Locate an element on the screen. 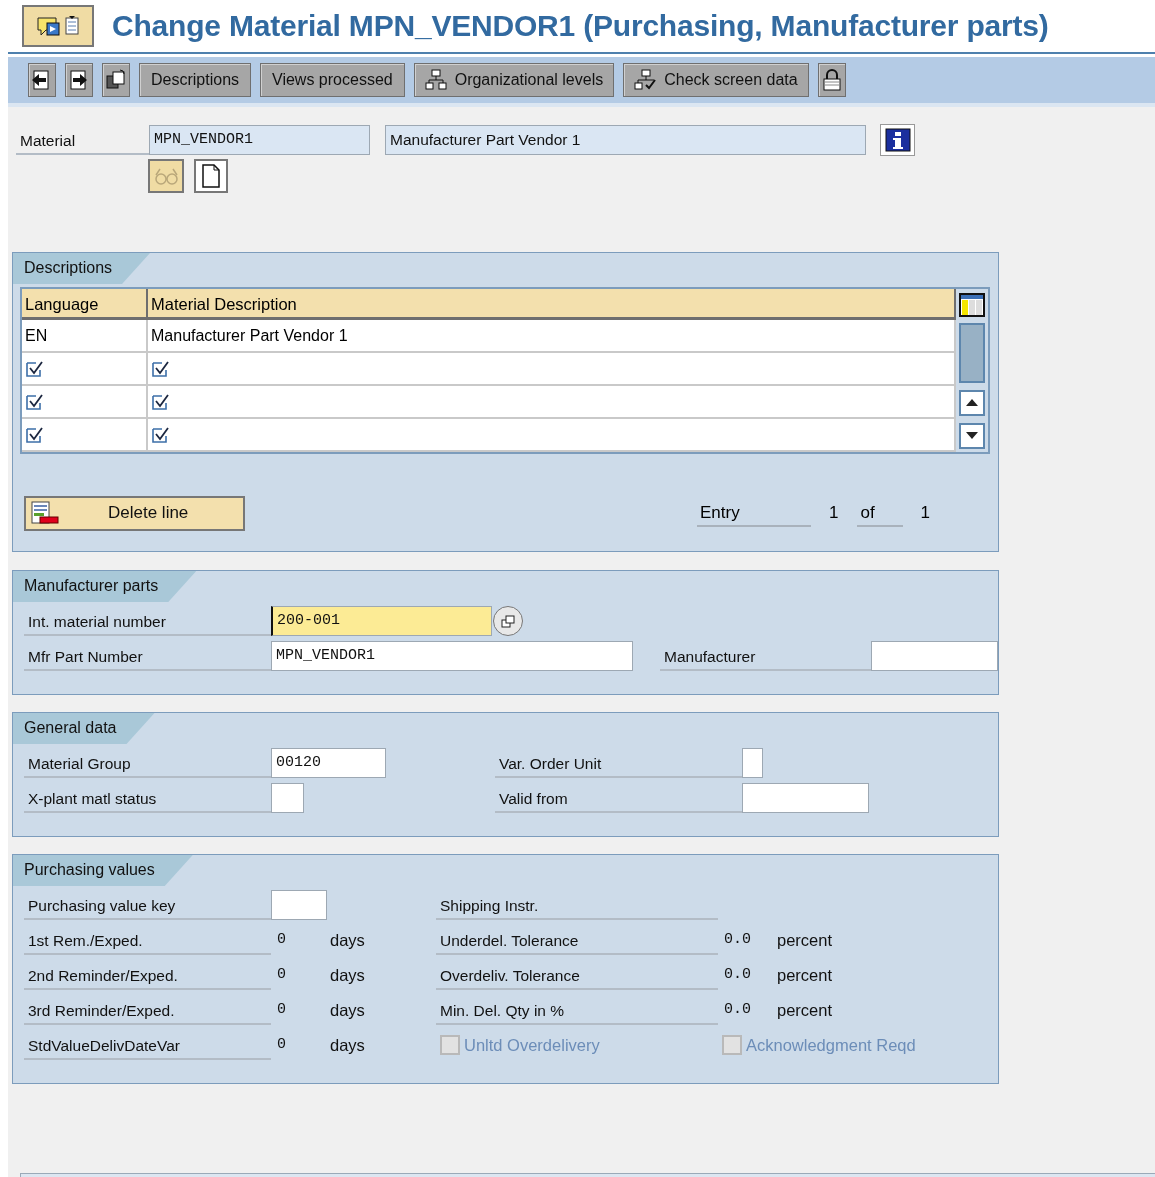 The height and width of the screenshot is (1177, 1155). toolbar-button: Views processed is located at coordinates (332, 80).